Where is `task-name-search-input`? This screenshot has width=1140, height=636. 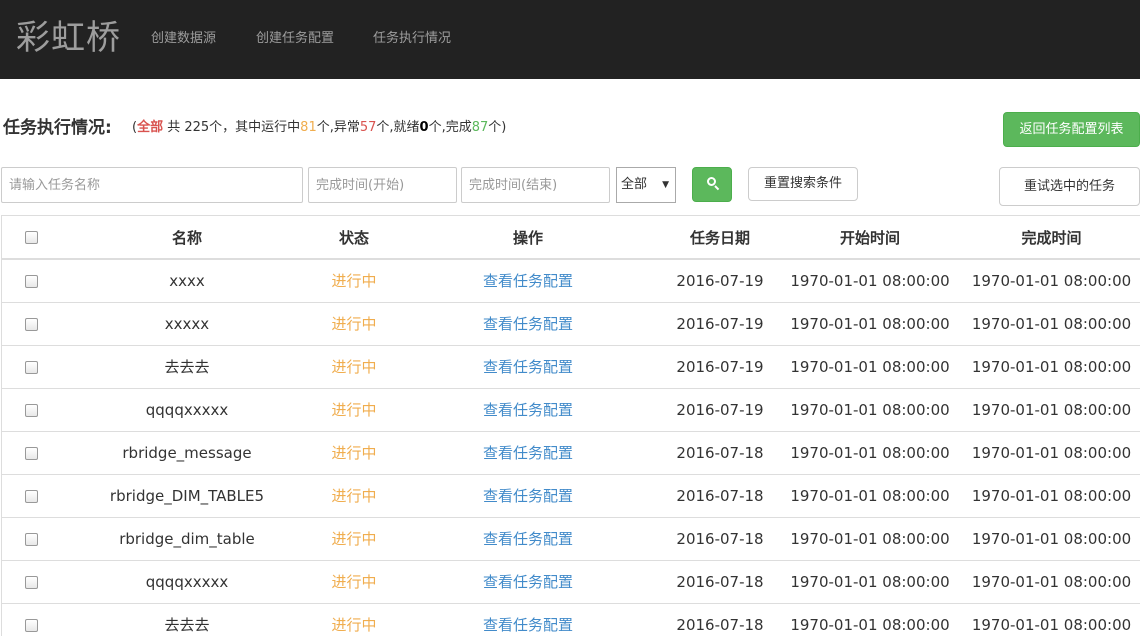 task-name-search-input is located at coordinates (152, 185).